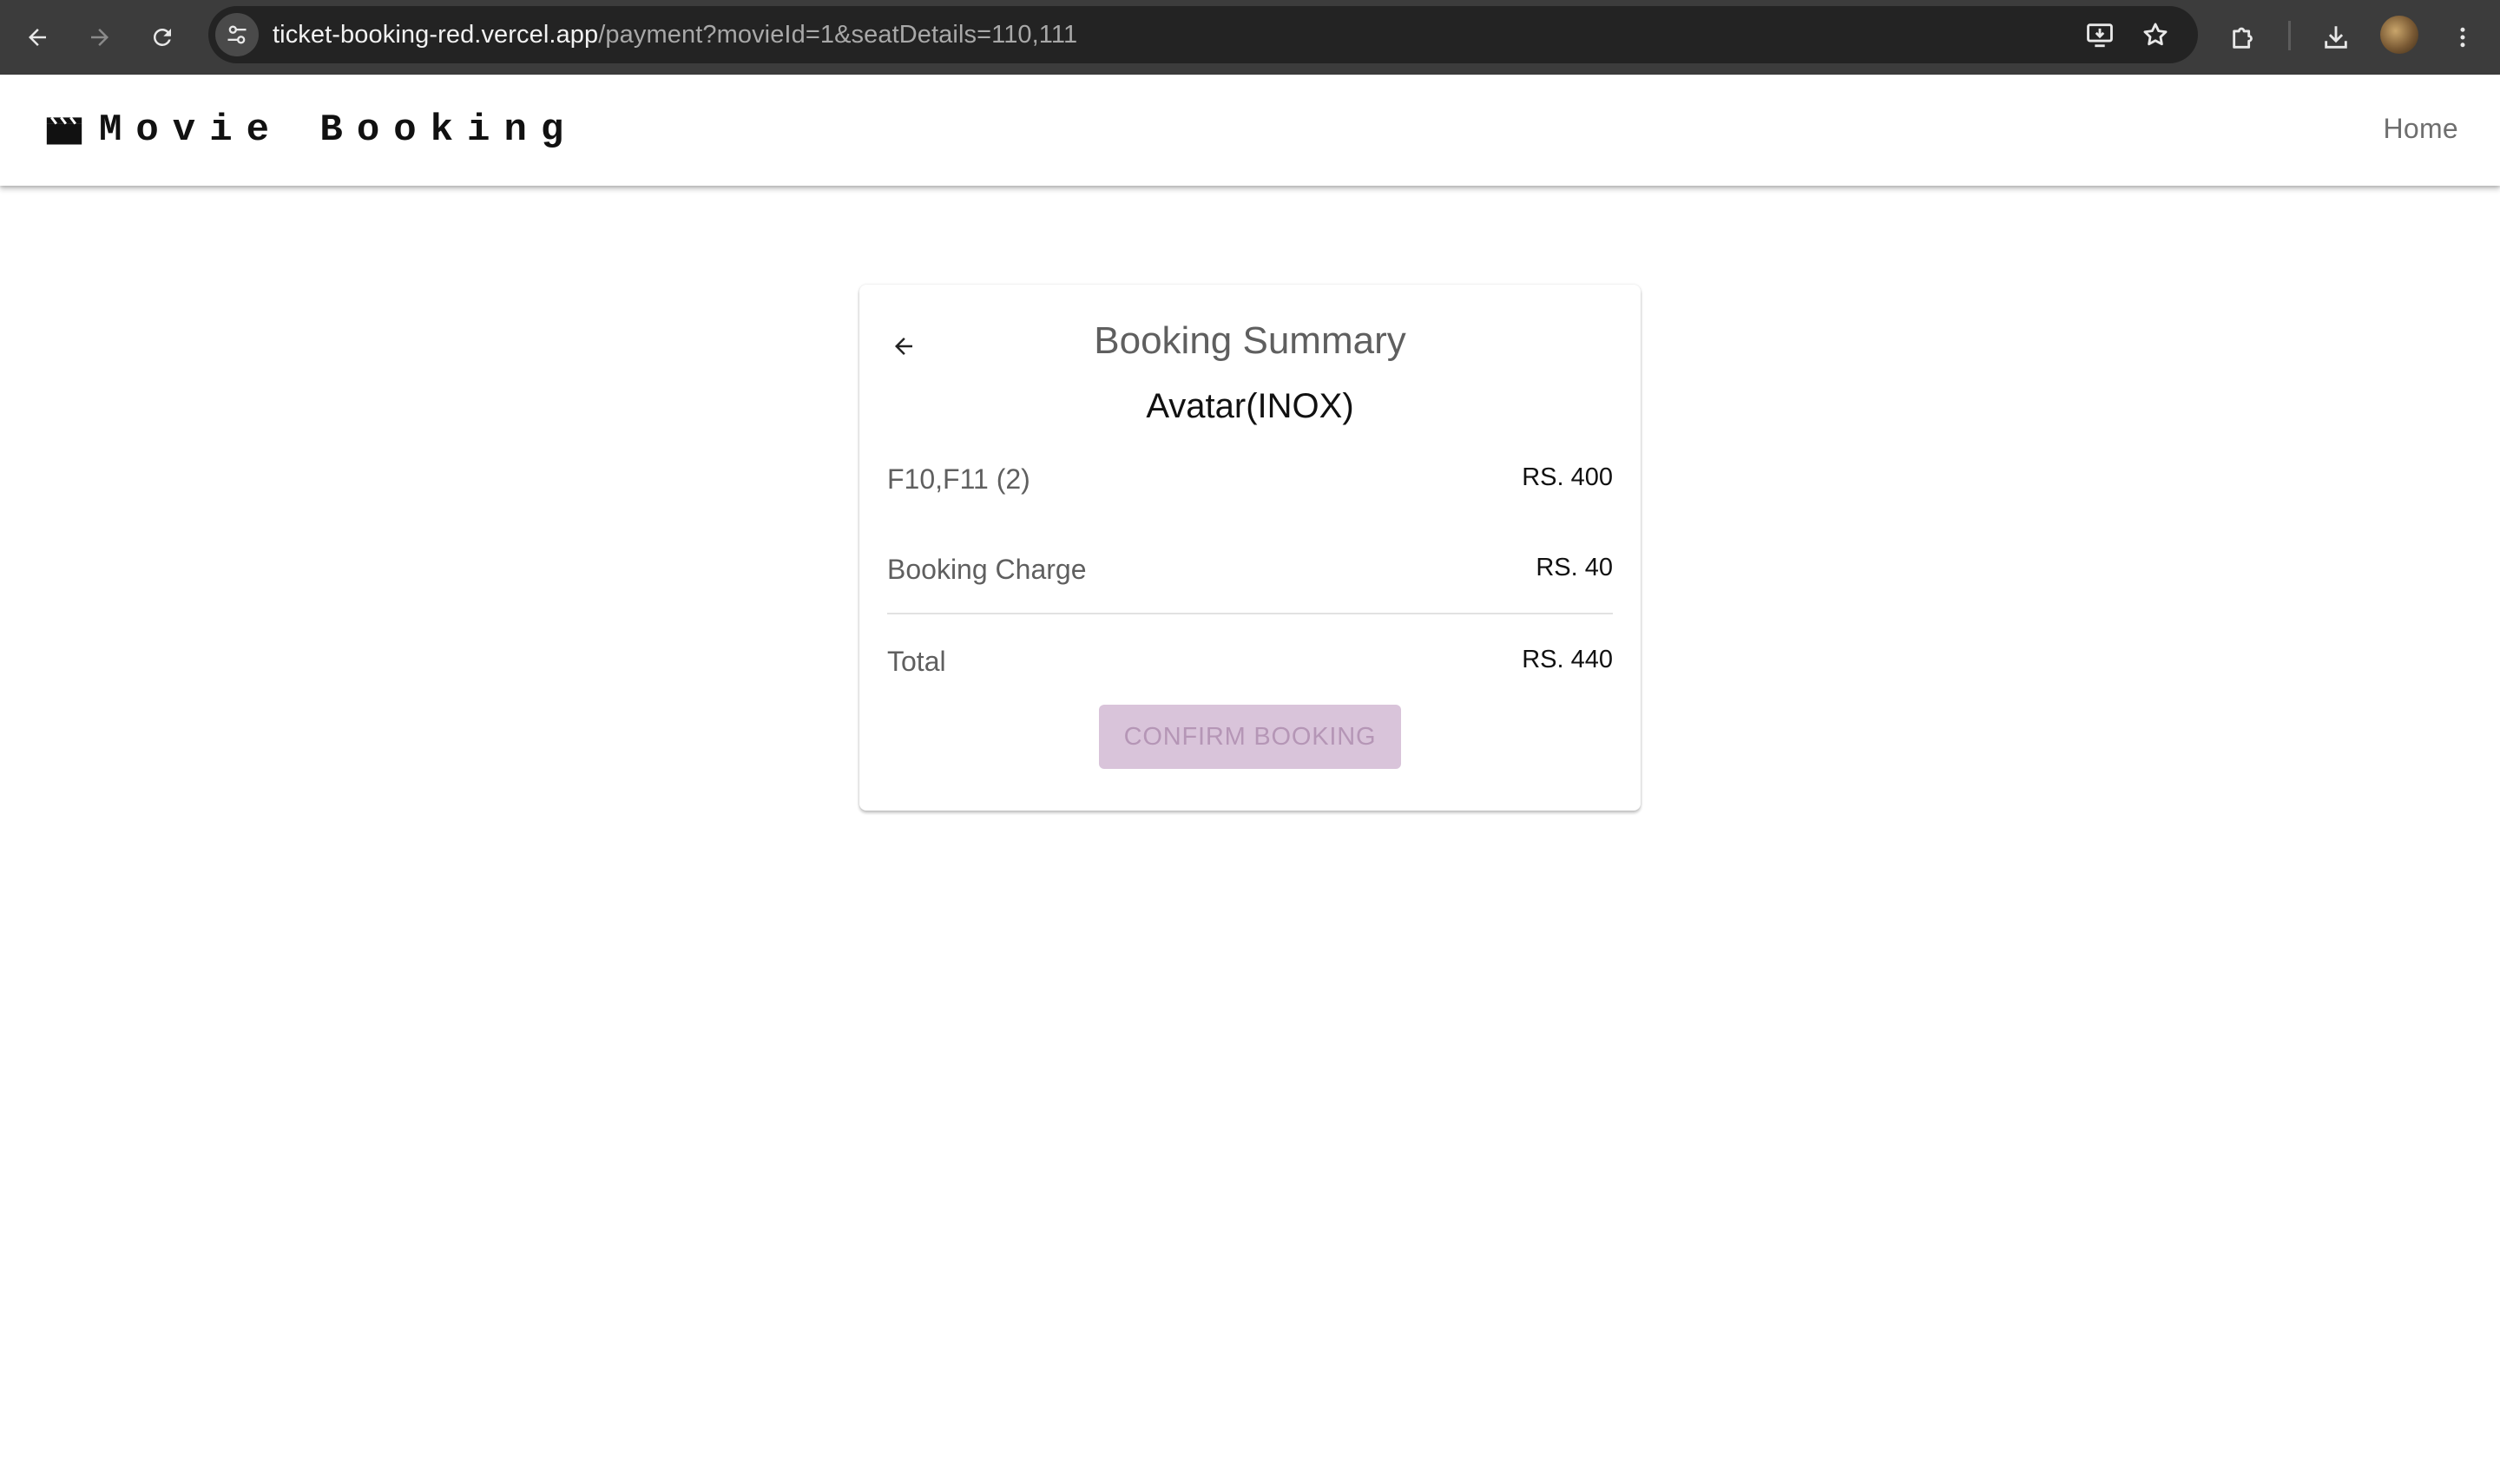  I want to click on extensions-button, so click(2244, 37).